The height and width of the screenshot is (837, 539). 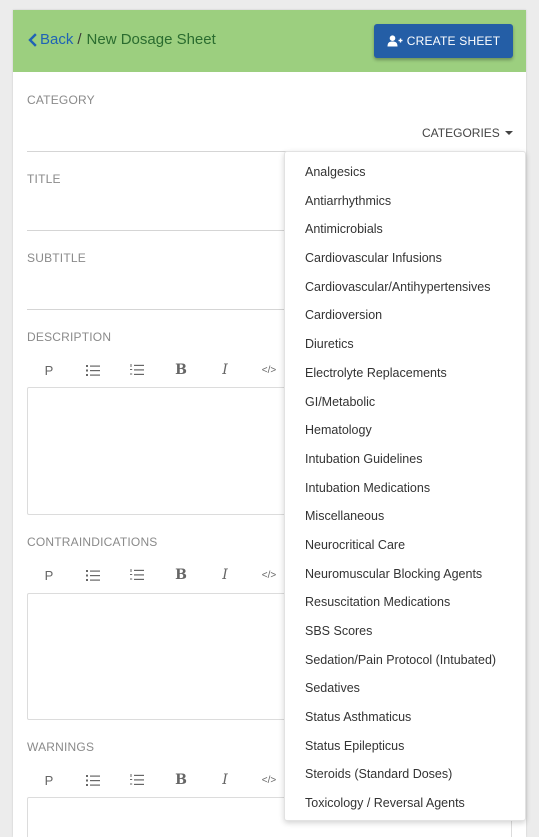 I want to click on caret-down-icon, so click(x=508, y=133).